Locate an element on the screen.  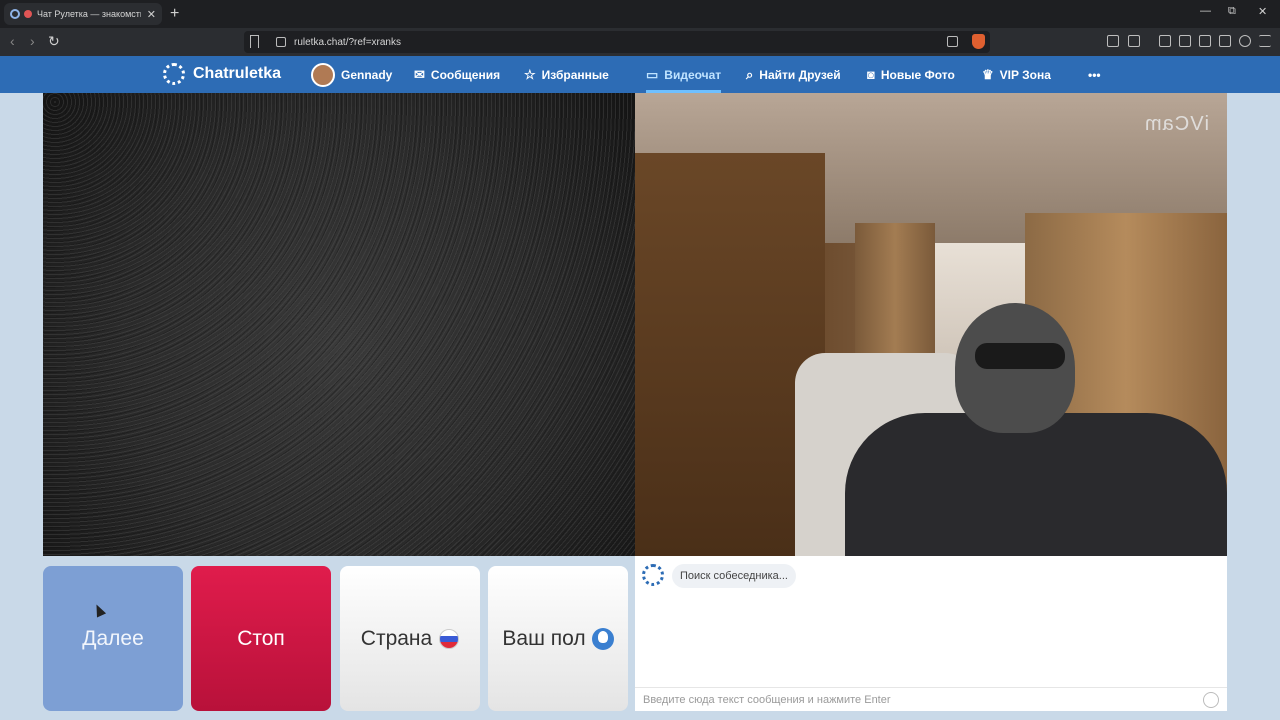
camera-watermark: iVCam is located at coordinates (1176, 124).